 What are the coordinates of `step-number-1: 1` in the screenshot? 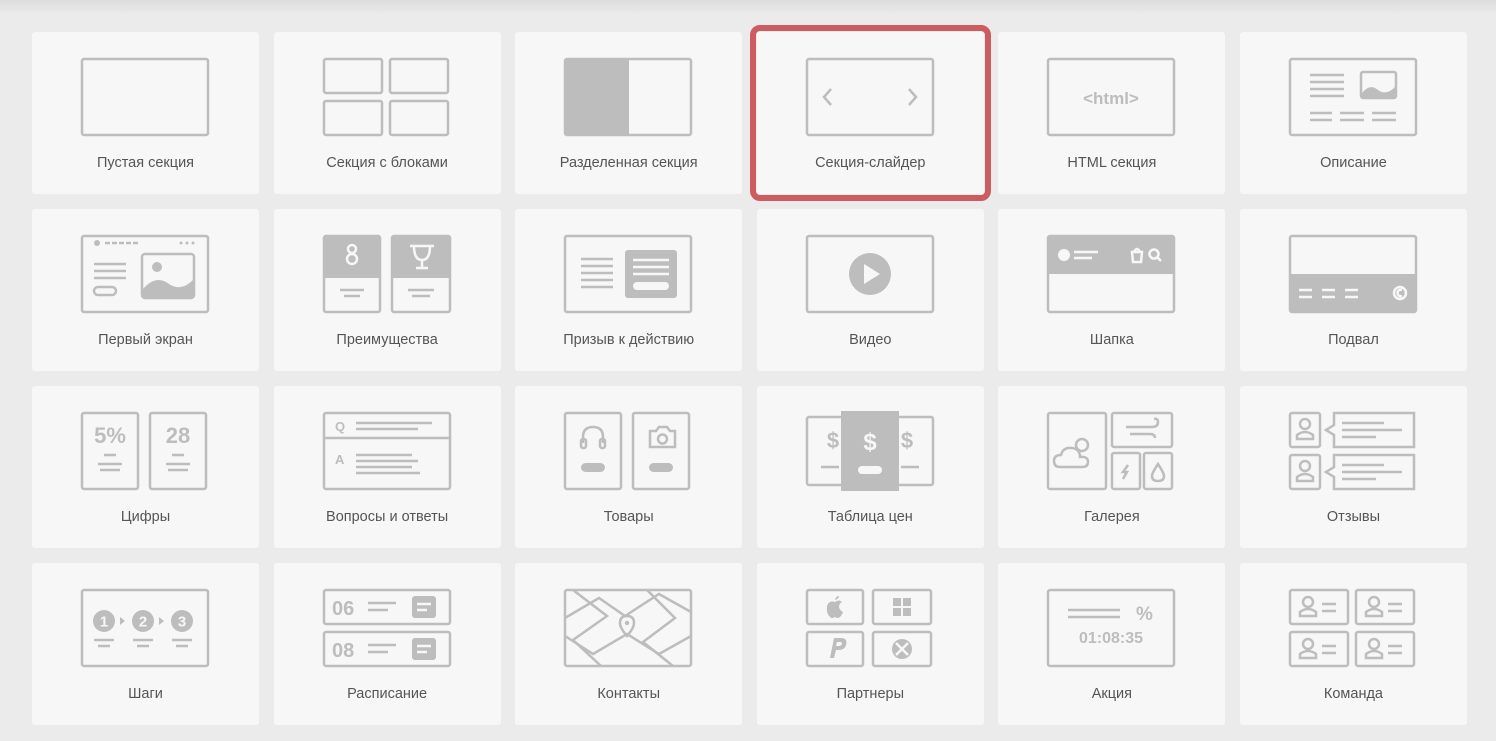 It's located at (104, 622).